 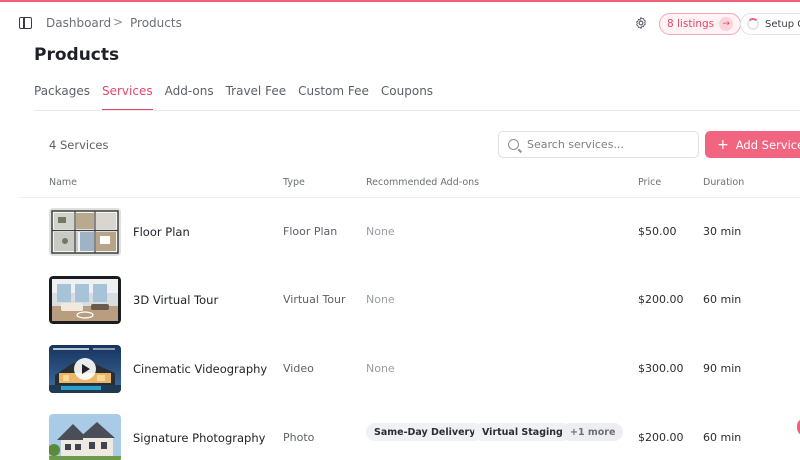 What do you see at coordinates (79, 145) in the screenshot?
I see `services-count: 4 Services` at bounding box center [79, 145].